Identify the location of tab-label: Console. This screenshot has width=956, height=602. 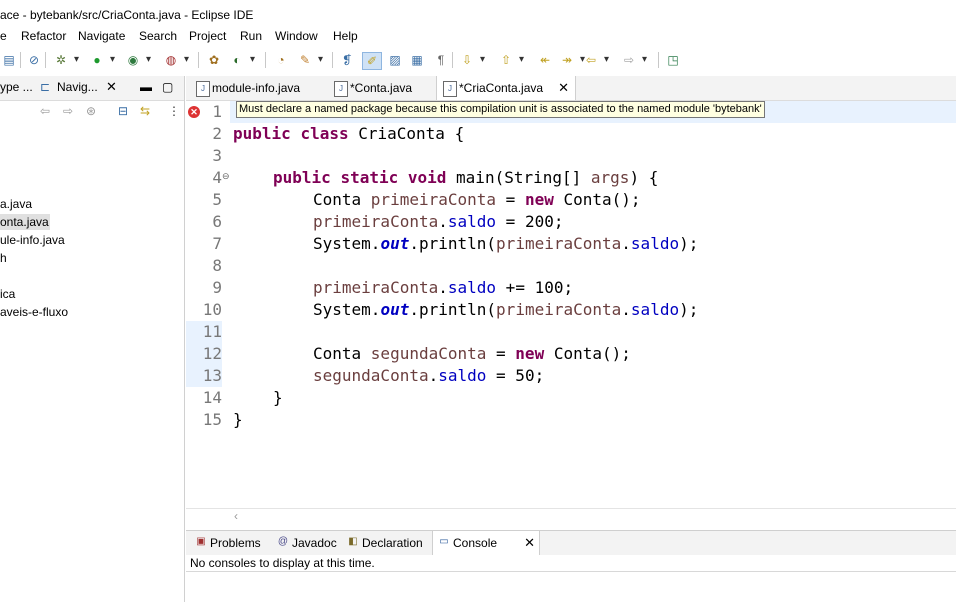
(475, 543).